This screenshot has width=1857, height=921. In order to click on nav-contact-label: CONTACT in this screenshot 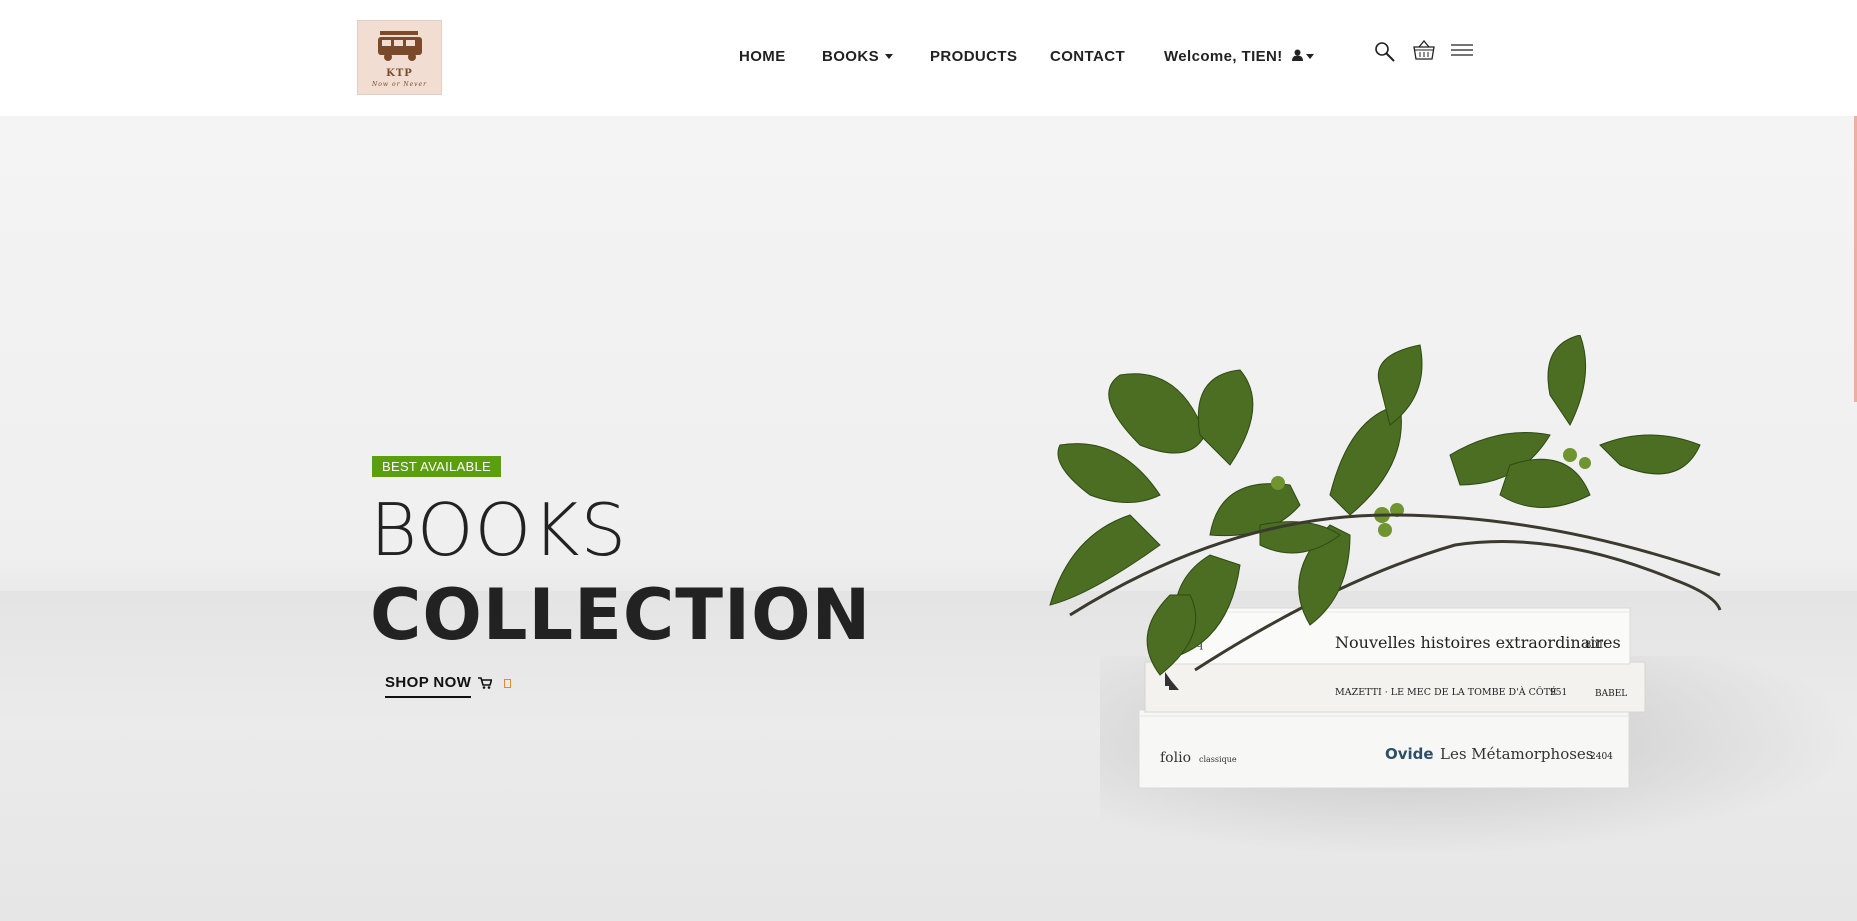, I will do `click(1088, 56)`.